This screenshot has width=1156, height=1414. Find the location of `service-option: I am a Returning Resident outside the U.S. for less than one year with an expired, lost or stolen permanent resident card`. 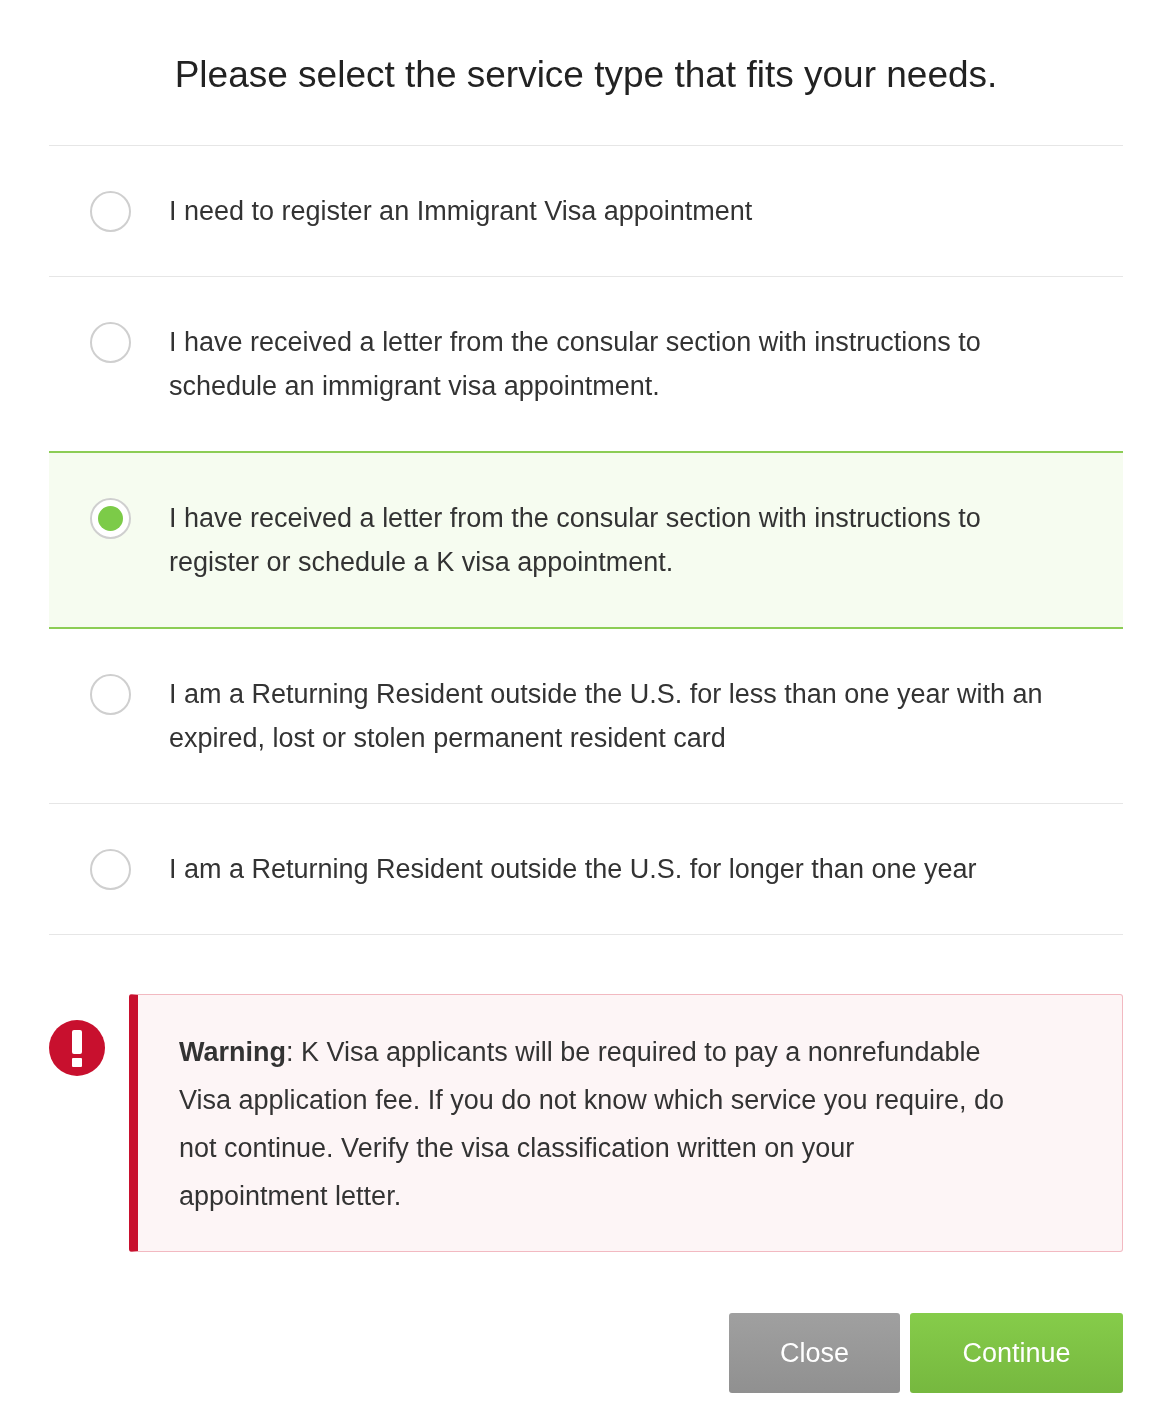

service-option: I am a Returning Resident outside the U.S. for less than one year with an expired, lost or stolen permanent resident card is located at coordinates (586, 716).